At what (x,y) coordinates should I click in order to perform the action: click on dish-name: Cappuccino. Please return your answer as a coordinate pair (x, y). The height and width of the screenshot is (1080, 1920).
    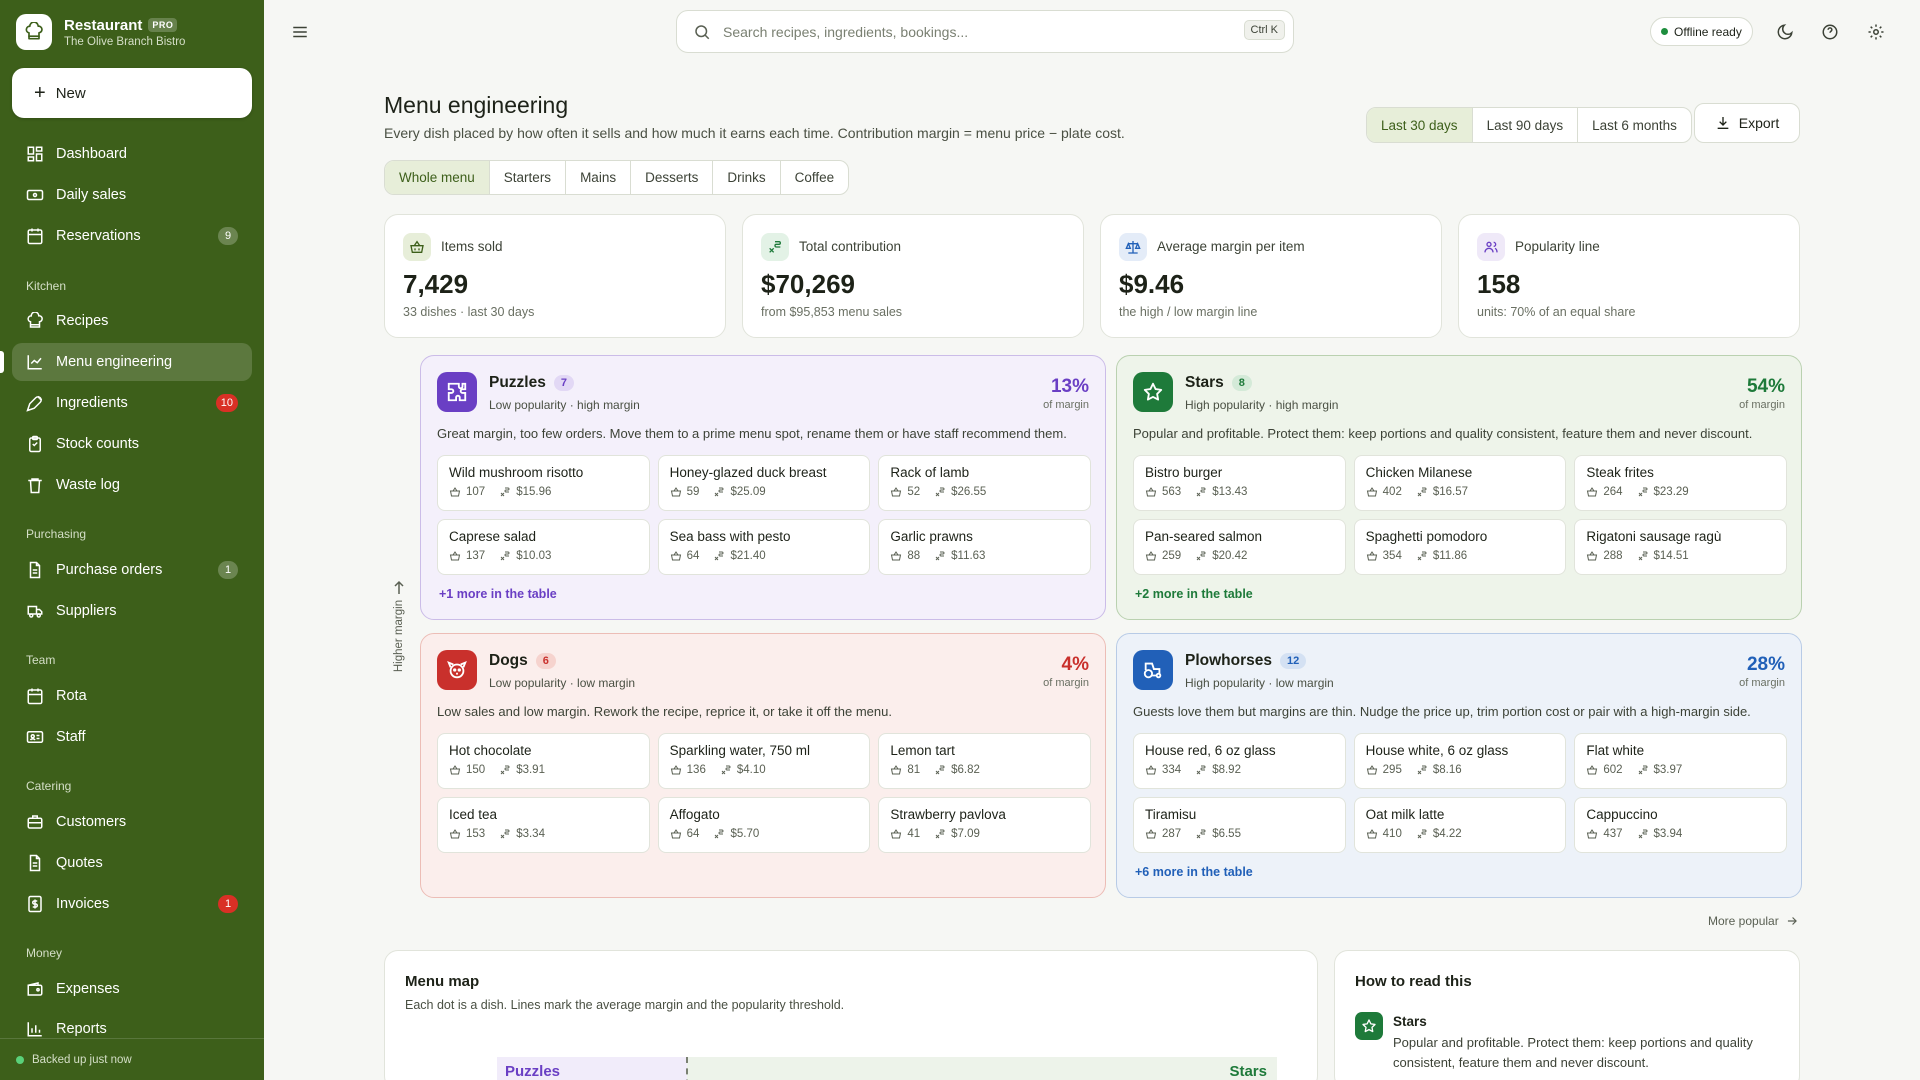
    Looking at the image, I should click on (1622, 814).